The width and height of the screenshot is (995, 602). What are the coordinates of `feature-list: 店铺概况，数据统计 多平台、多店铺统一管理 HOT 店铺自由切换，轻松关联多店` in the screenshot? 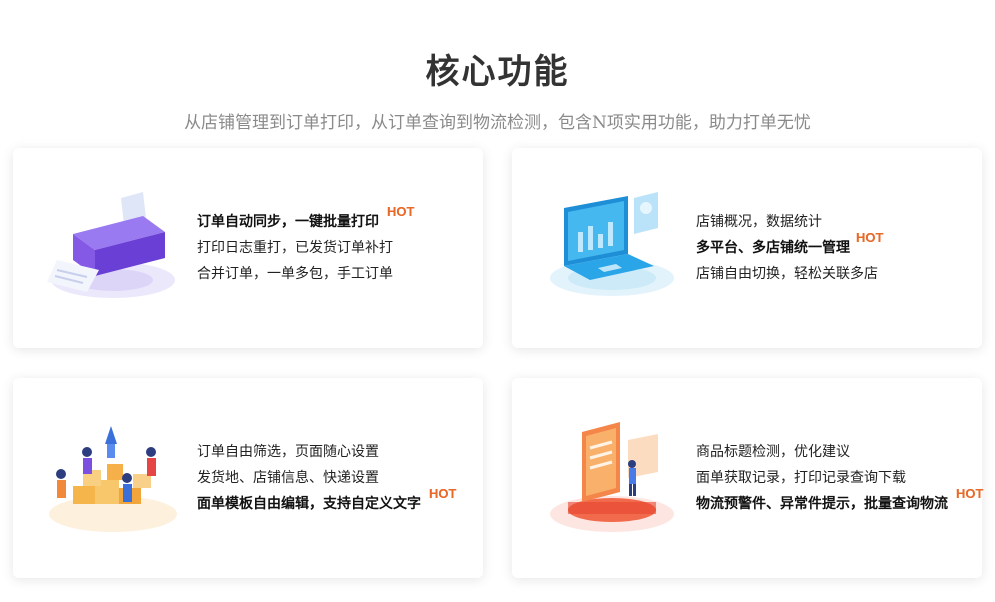 It's located at (789, 248).